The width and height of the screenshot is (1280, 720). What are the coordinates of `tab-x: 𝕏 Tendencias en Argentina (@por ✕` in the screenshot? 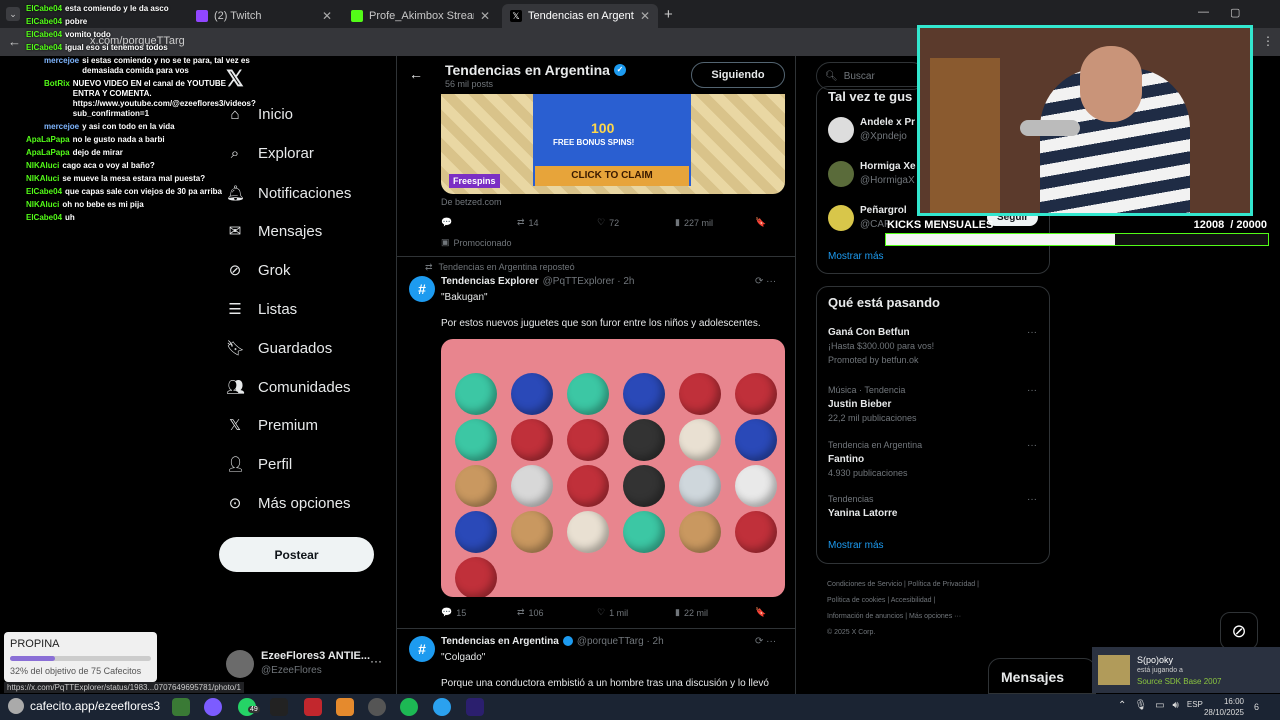 It's located at (580, 16).